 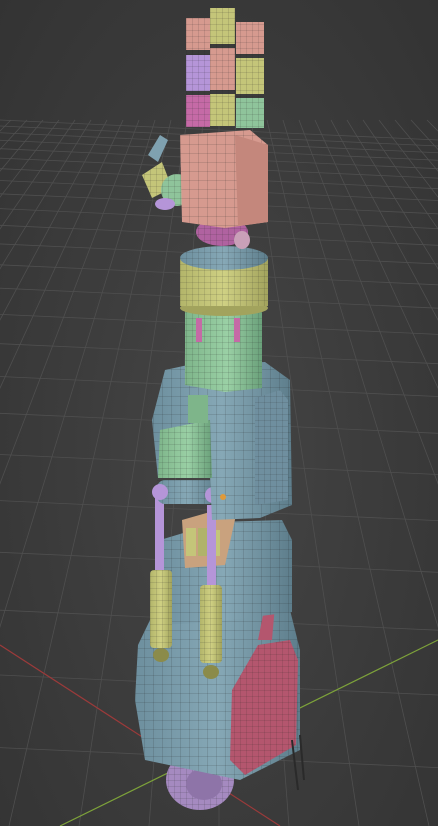 What do you see at coordinates (224, 281) in the screenshot?
I see `collar-ring` at bounding box center [224, 281].